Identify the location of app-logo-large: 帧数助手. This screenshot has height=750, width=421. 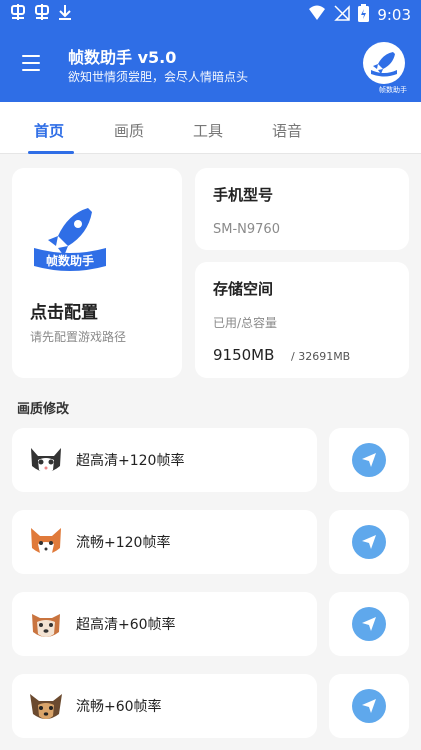
(70, 241).